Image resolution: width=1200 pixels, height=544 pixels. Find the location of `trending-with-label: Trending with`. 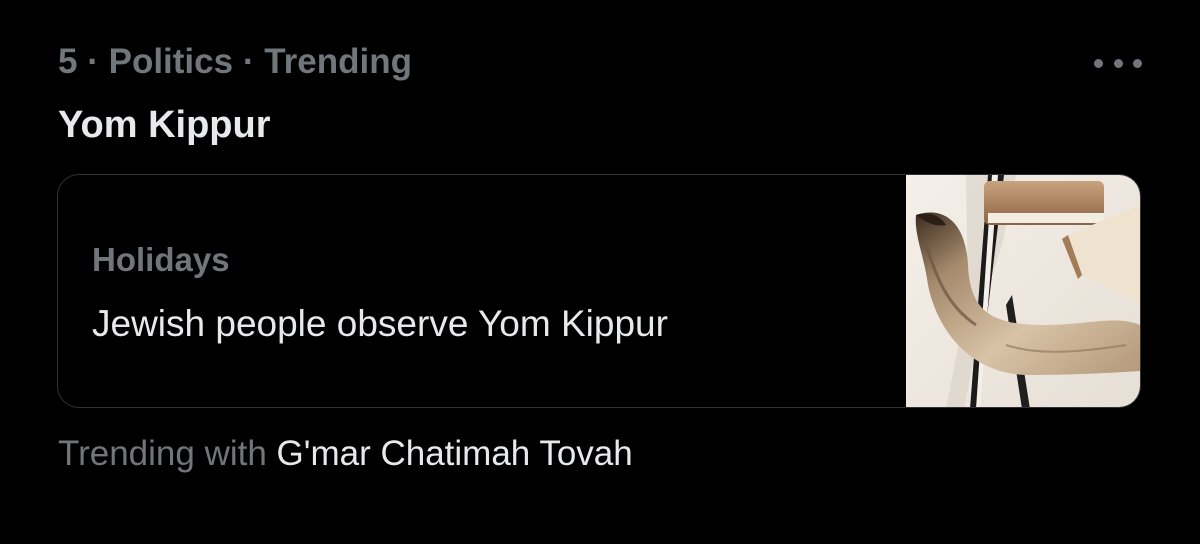

trending-with-label: Trending with is located at coordinates (162, 453).